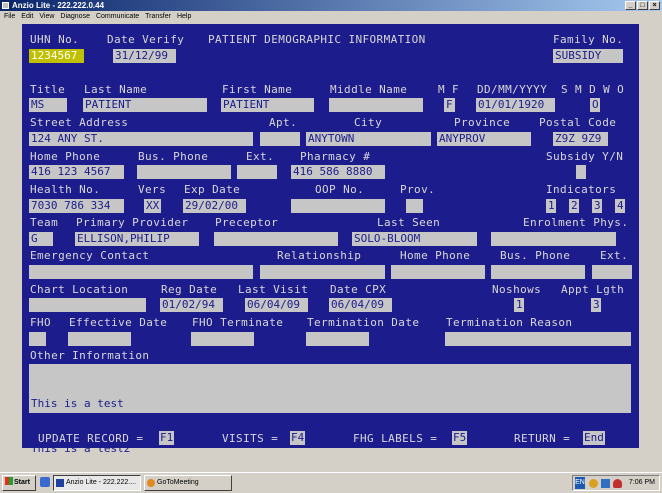 This screenshot has height=493, width=662. I want to click on vers-label: Vers, so click(152, 189).